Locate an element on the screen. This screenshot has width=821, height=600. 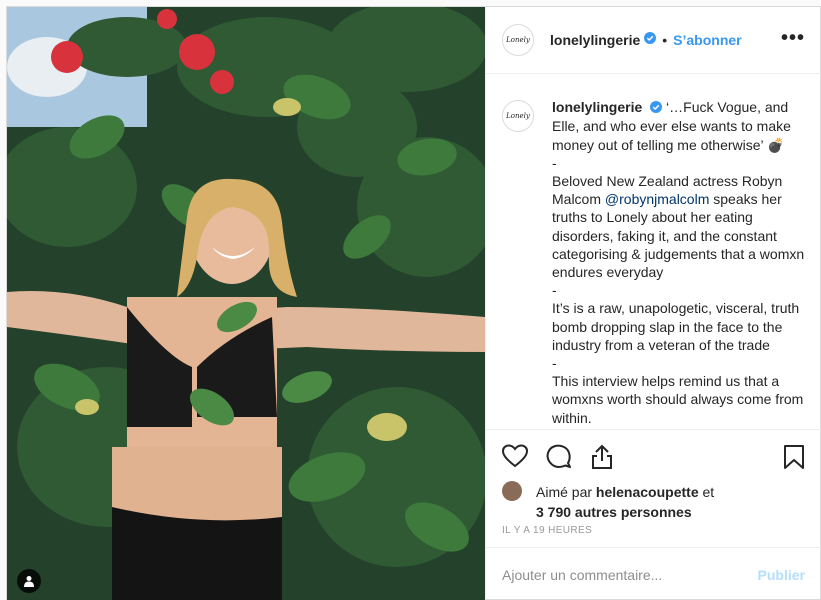
share-icon is located at coordinates (602, 459).